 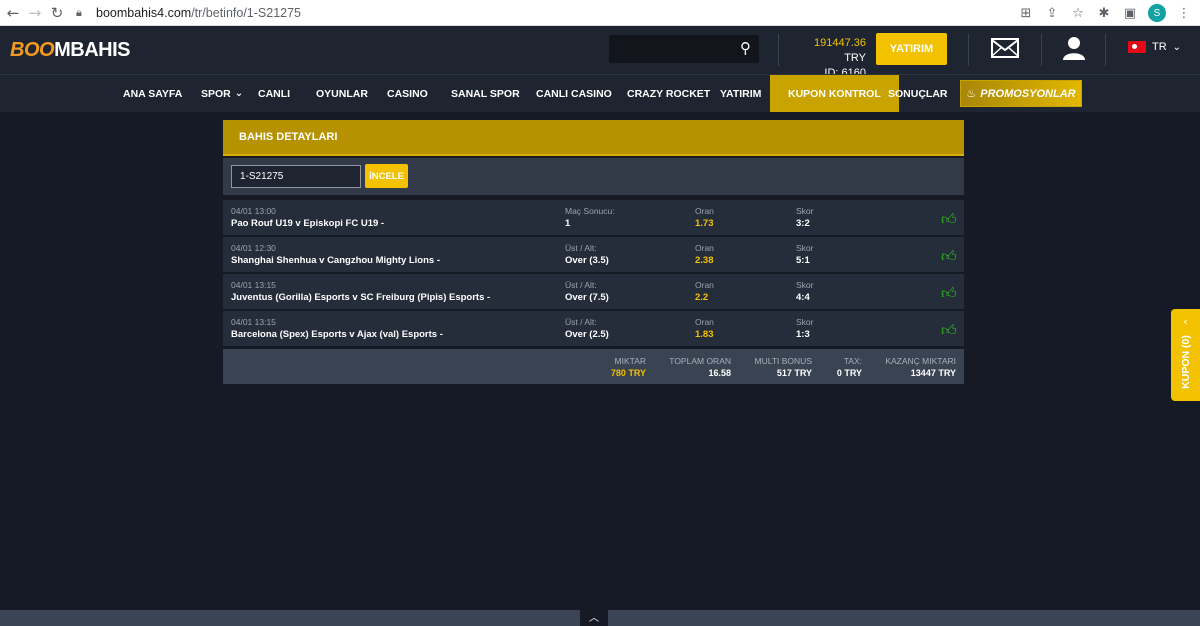 I want to click on bet-odd: 1.73, so click(x=704, y=223).